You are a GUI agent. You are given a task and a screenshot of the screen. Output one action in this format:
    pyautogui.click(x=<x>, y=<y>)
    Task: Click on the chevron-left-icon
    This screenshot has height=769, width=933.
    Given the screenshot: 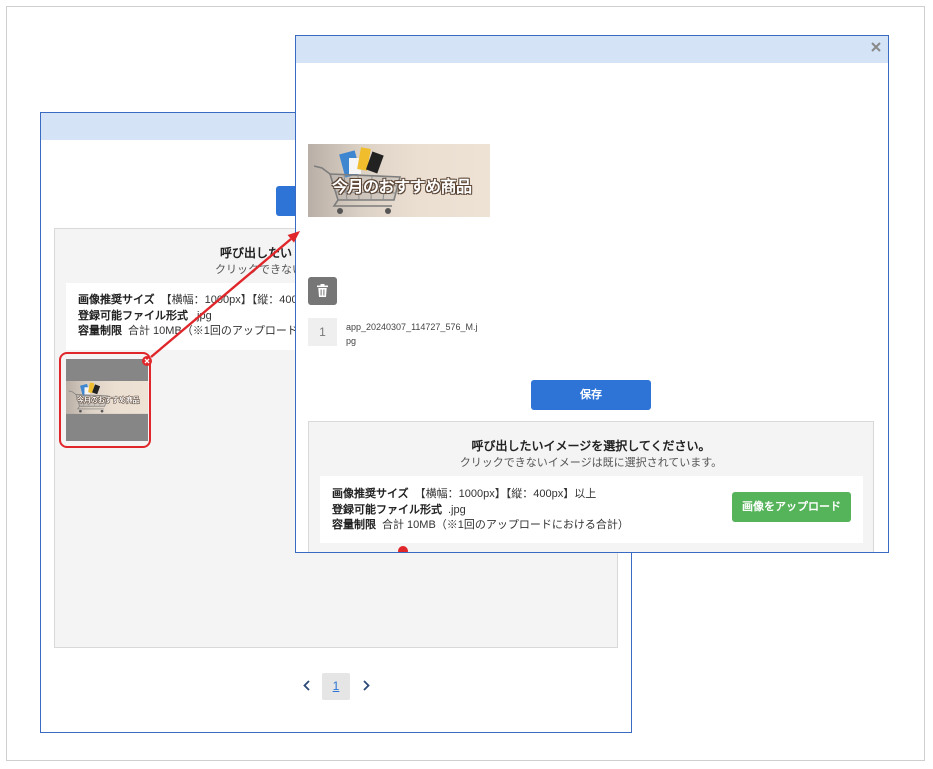 What is the action you would take?
    pyautogui.click(x=306, y=685)
    